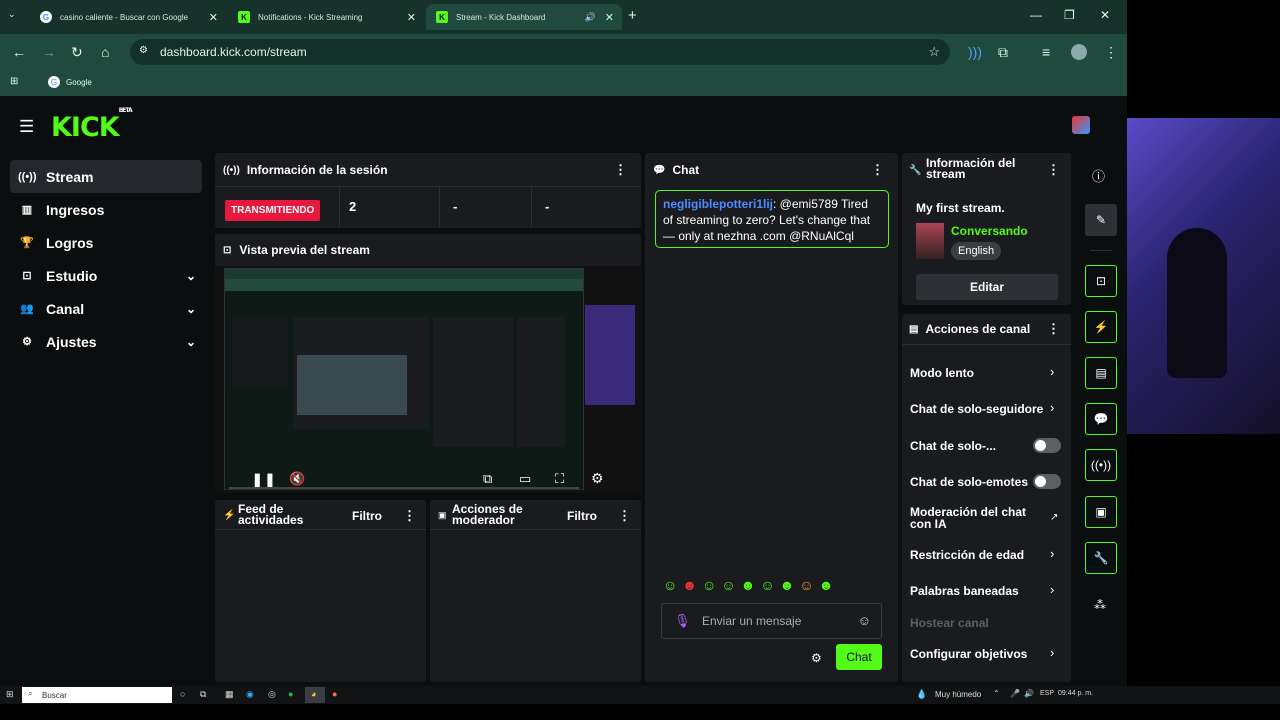 The height and width of the screenshot is (720, 1280). Describe the element at coordinates (106, 242) in the screenshot. I see `sidebar-item-logros: 🏆 Logros` at that location.